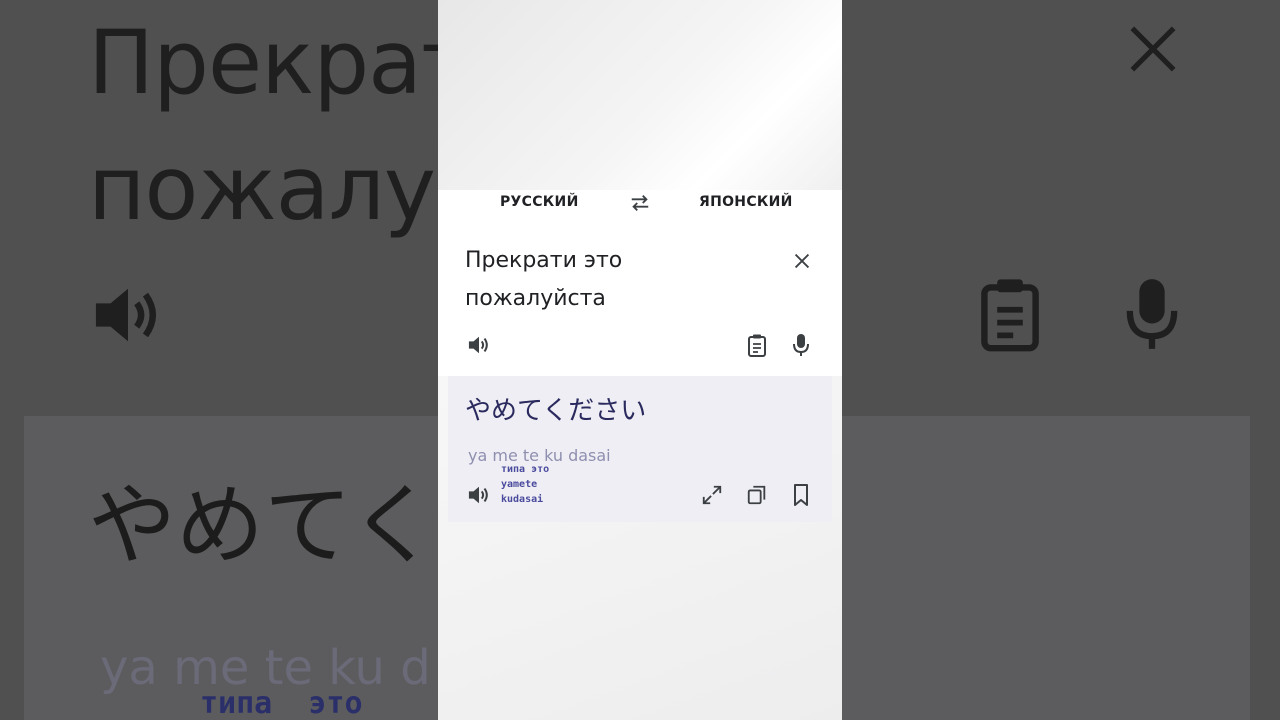 The height and width of the screenshot is (720, 1280). Describe the element at coordinates (479, 345) in the screenshot. I see `speaker-icon` at that location.